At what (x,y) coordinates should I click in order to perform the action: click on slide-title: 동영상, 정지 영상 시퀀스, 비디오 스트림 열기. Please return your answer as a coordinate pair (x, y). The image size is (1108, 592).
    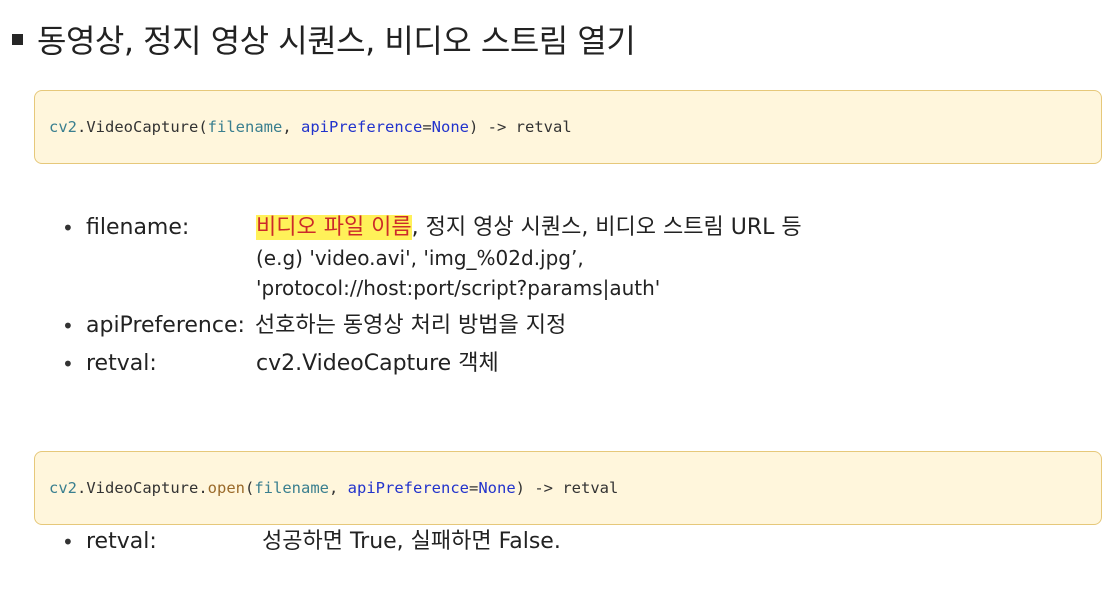
    Looking at the image, I should click on (323, 39).